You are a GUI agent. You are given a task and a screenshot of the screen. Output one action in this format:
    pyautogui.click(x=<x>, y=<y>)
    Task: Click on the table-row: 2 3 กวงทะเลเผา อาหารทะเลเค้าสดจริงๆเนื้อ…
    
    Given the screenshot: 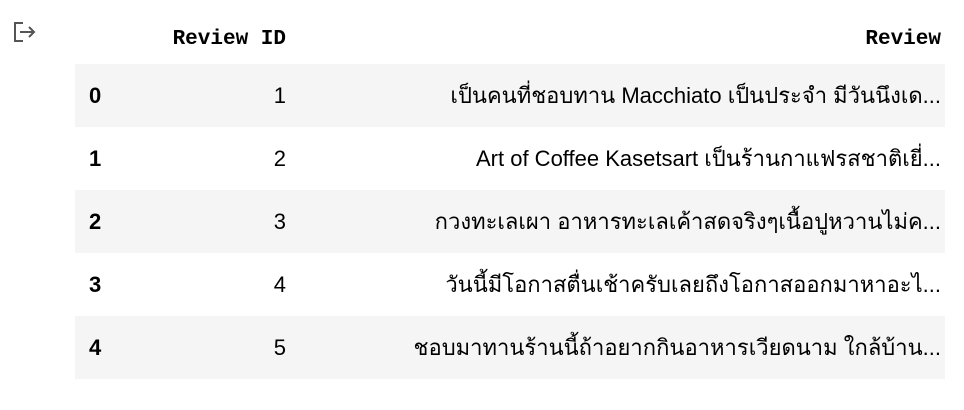 What is the action you would take?
    pyautogui.click(x=510, y=221)
    